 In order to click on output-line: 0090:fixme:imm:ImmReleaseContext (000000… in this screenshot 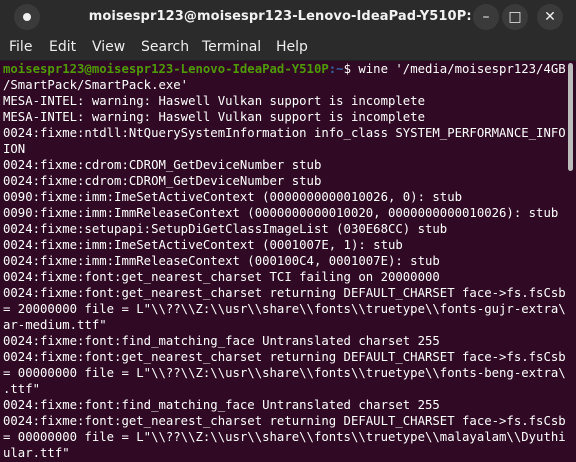, I will do `click(281, 213)`.